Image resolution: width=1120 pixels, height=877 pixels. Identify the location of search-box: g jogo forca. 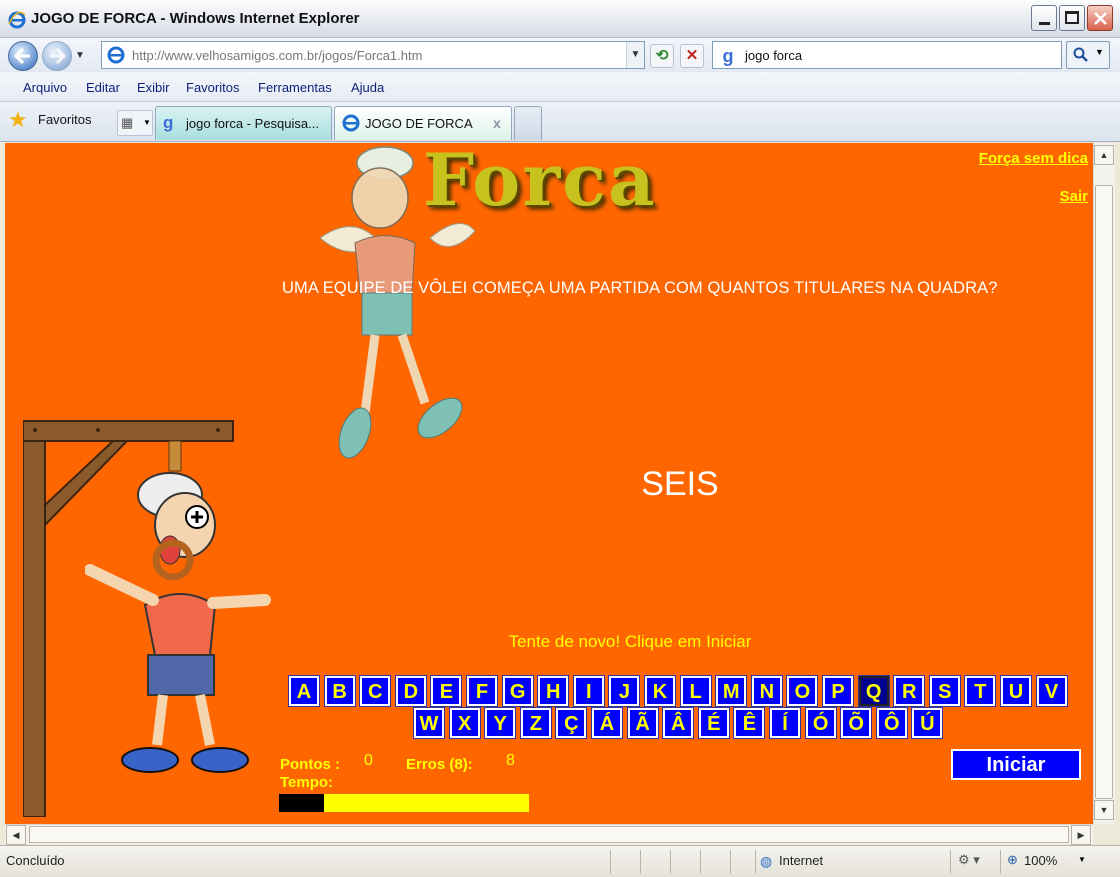
(887, 55).